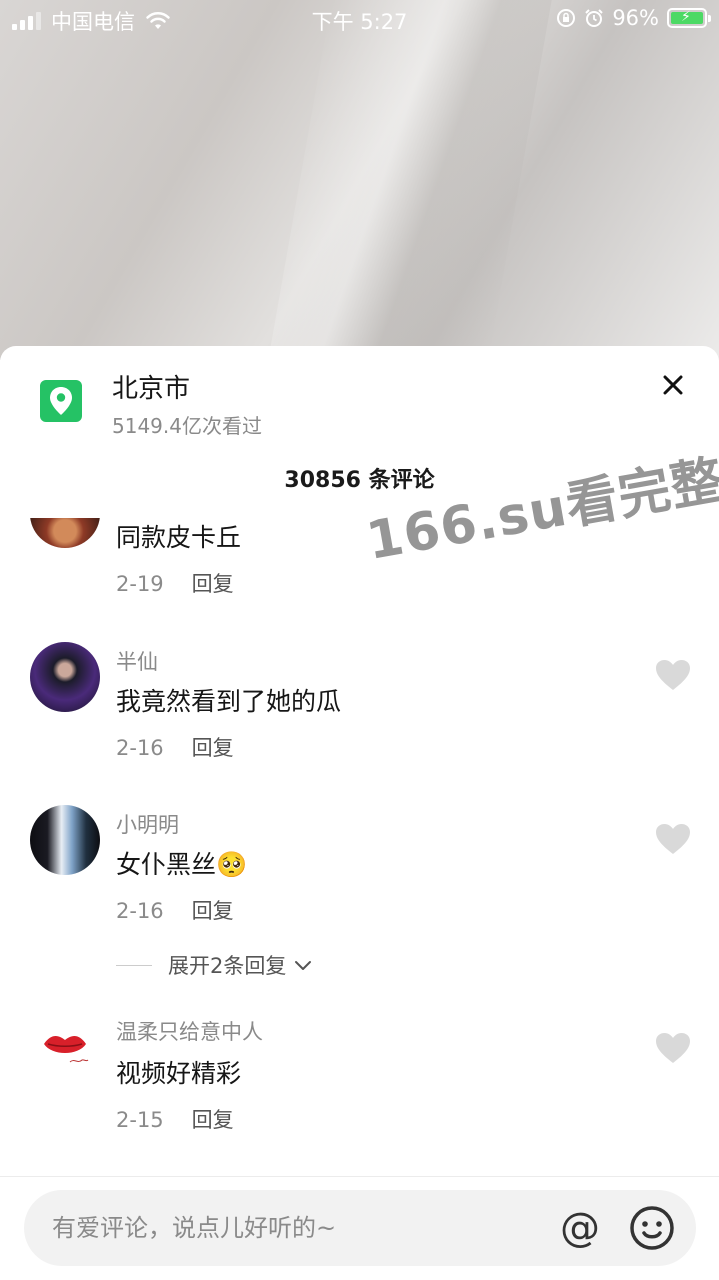 This screenshot has height=1280, width=719. What do you see at coordinates (673, 385) in the screenshot?
I see `close-icon` at bounding box center [673, 385].